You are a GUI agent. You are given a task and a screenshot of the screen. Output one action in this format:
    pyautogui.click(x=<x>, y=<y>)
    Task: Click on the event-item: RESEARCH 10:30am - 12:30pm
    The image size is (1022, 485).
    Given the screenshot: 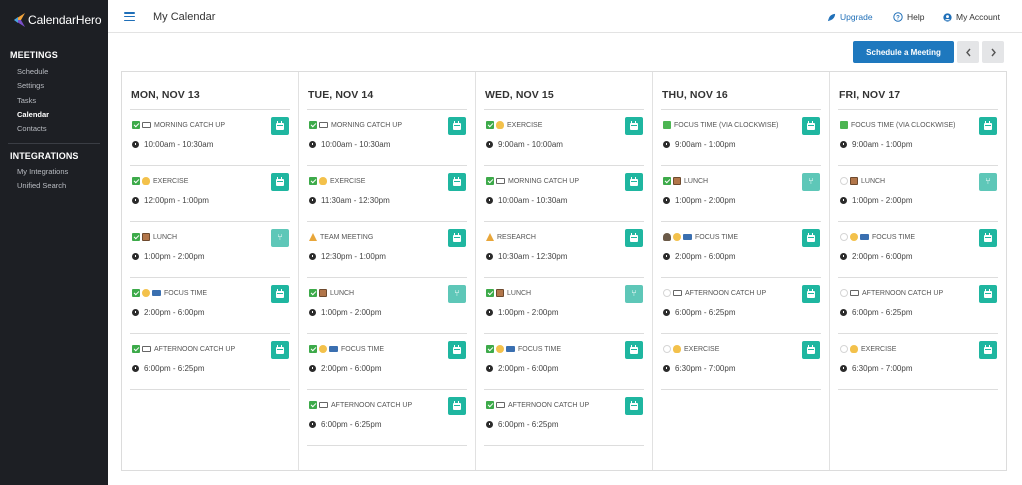 What is the action you would take?
    pyautogui.click(x=564, y=249)
    